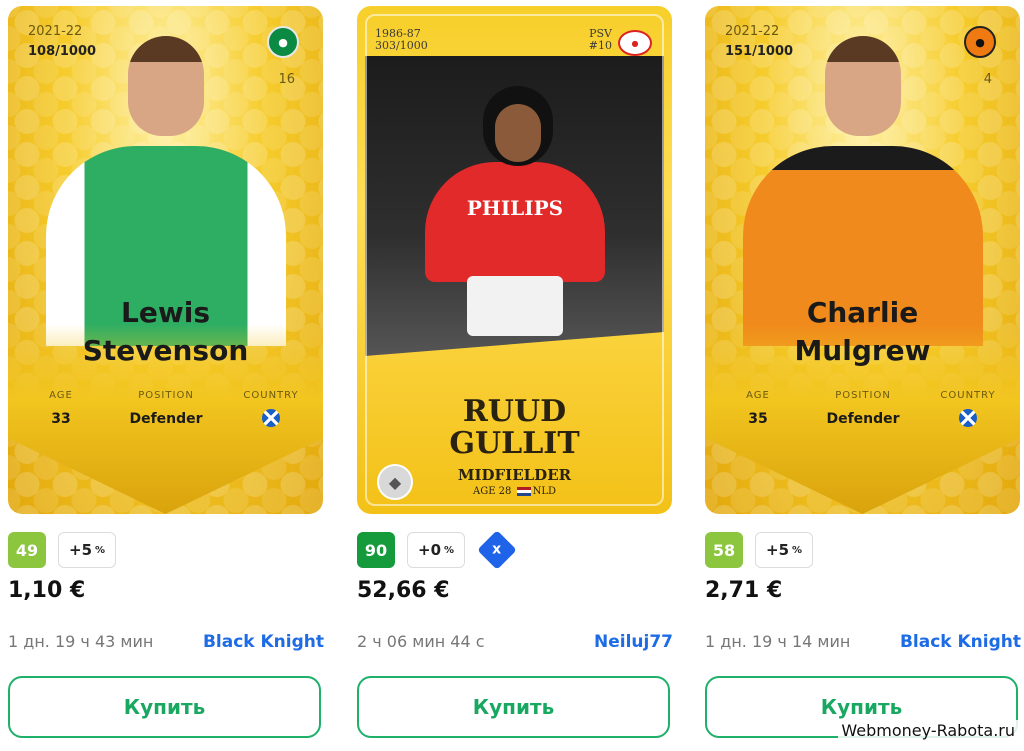 The height and width of the screenshot is (751, 1024). Describe the element at coordinates (395, 482) in the screenshot. I see `diamond-icon: ◆` at that location.